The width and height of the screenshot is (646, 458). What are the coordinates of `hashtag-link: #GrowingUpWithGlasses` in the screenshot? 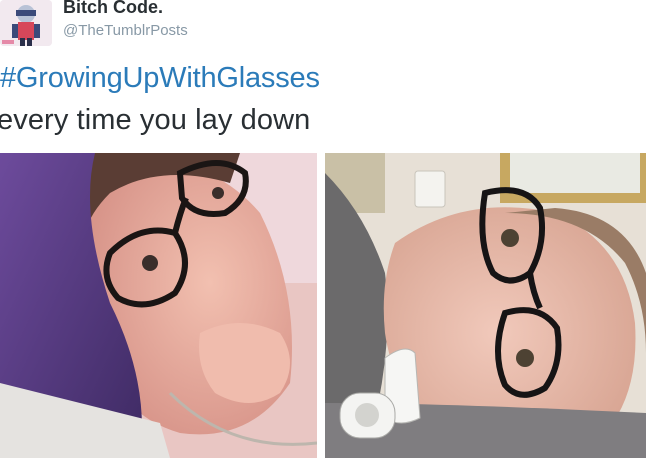 It's located at (160, 78).